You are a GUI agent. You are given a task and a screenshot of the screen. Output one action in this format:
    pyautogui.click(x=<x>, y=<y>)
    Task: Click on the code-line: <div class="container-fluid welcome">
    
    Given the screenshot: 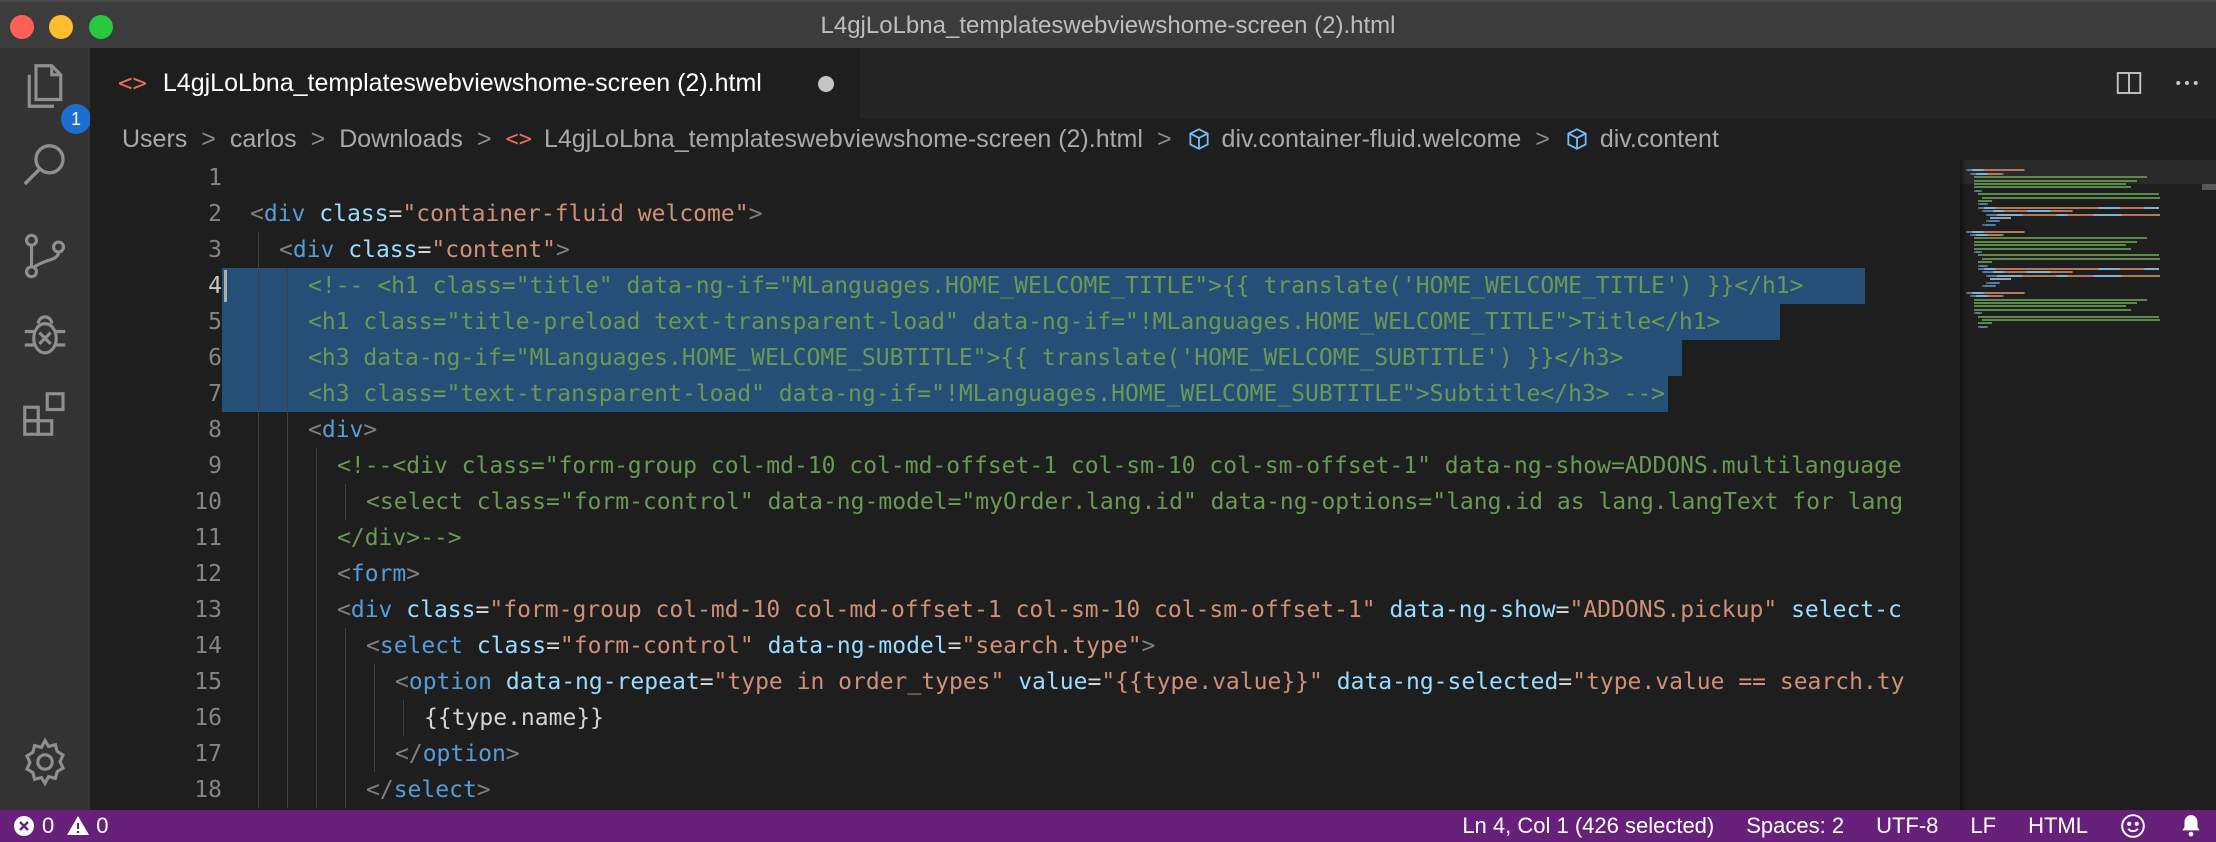 What is the action you would take?
    pyautogui.click(x=506, y=214)
    